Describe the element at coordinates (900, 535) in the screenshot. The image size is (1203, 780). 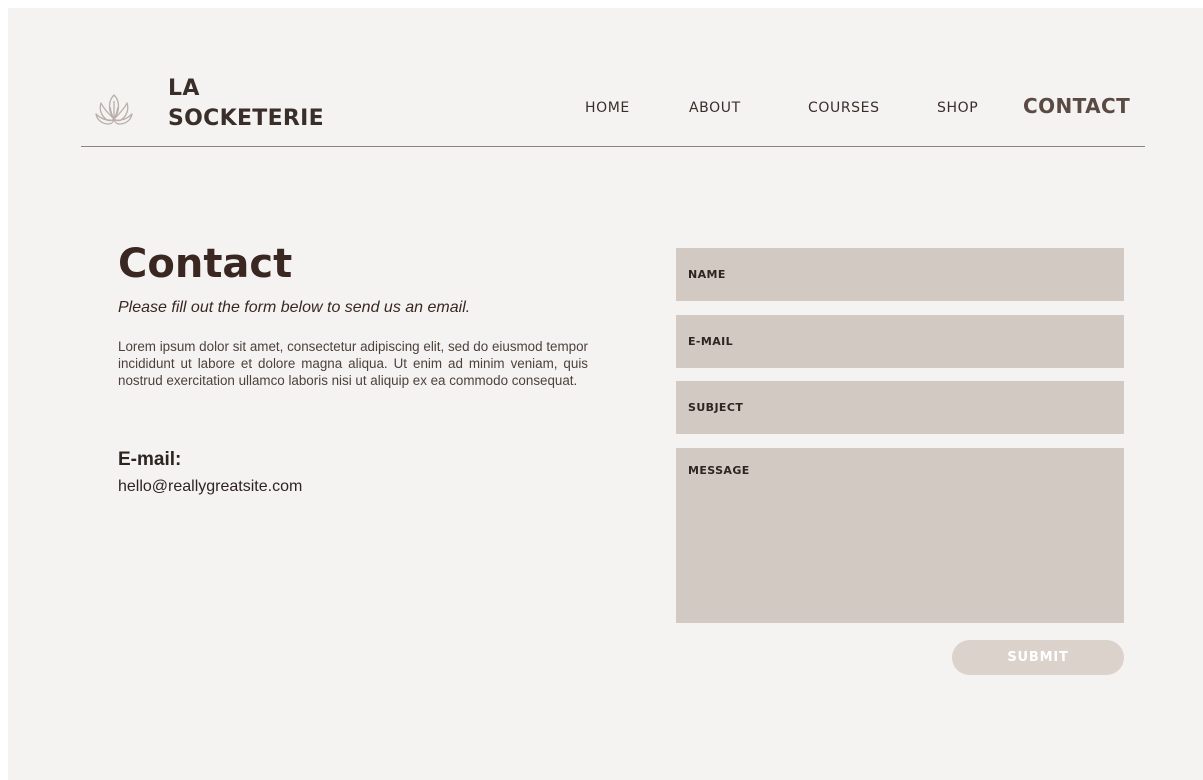
I see `message-field` at that location.